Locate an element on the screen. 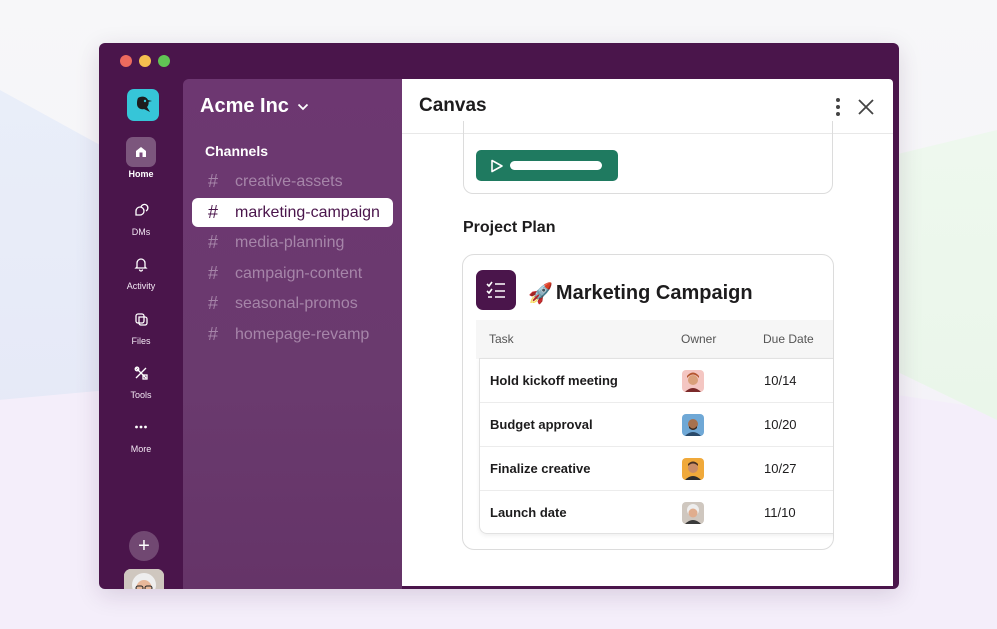  channel-item-media-planning: # media-planning is located at coordinates (292, 242).